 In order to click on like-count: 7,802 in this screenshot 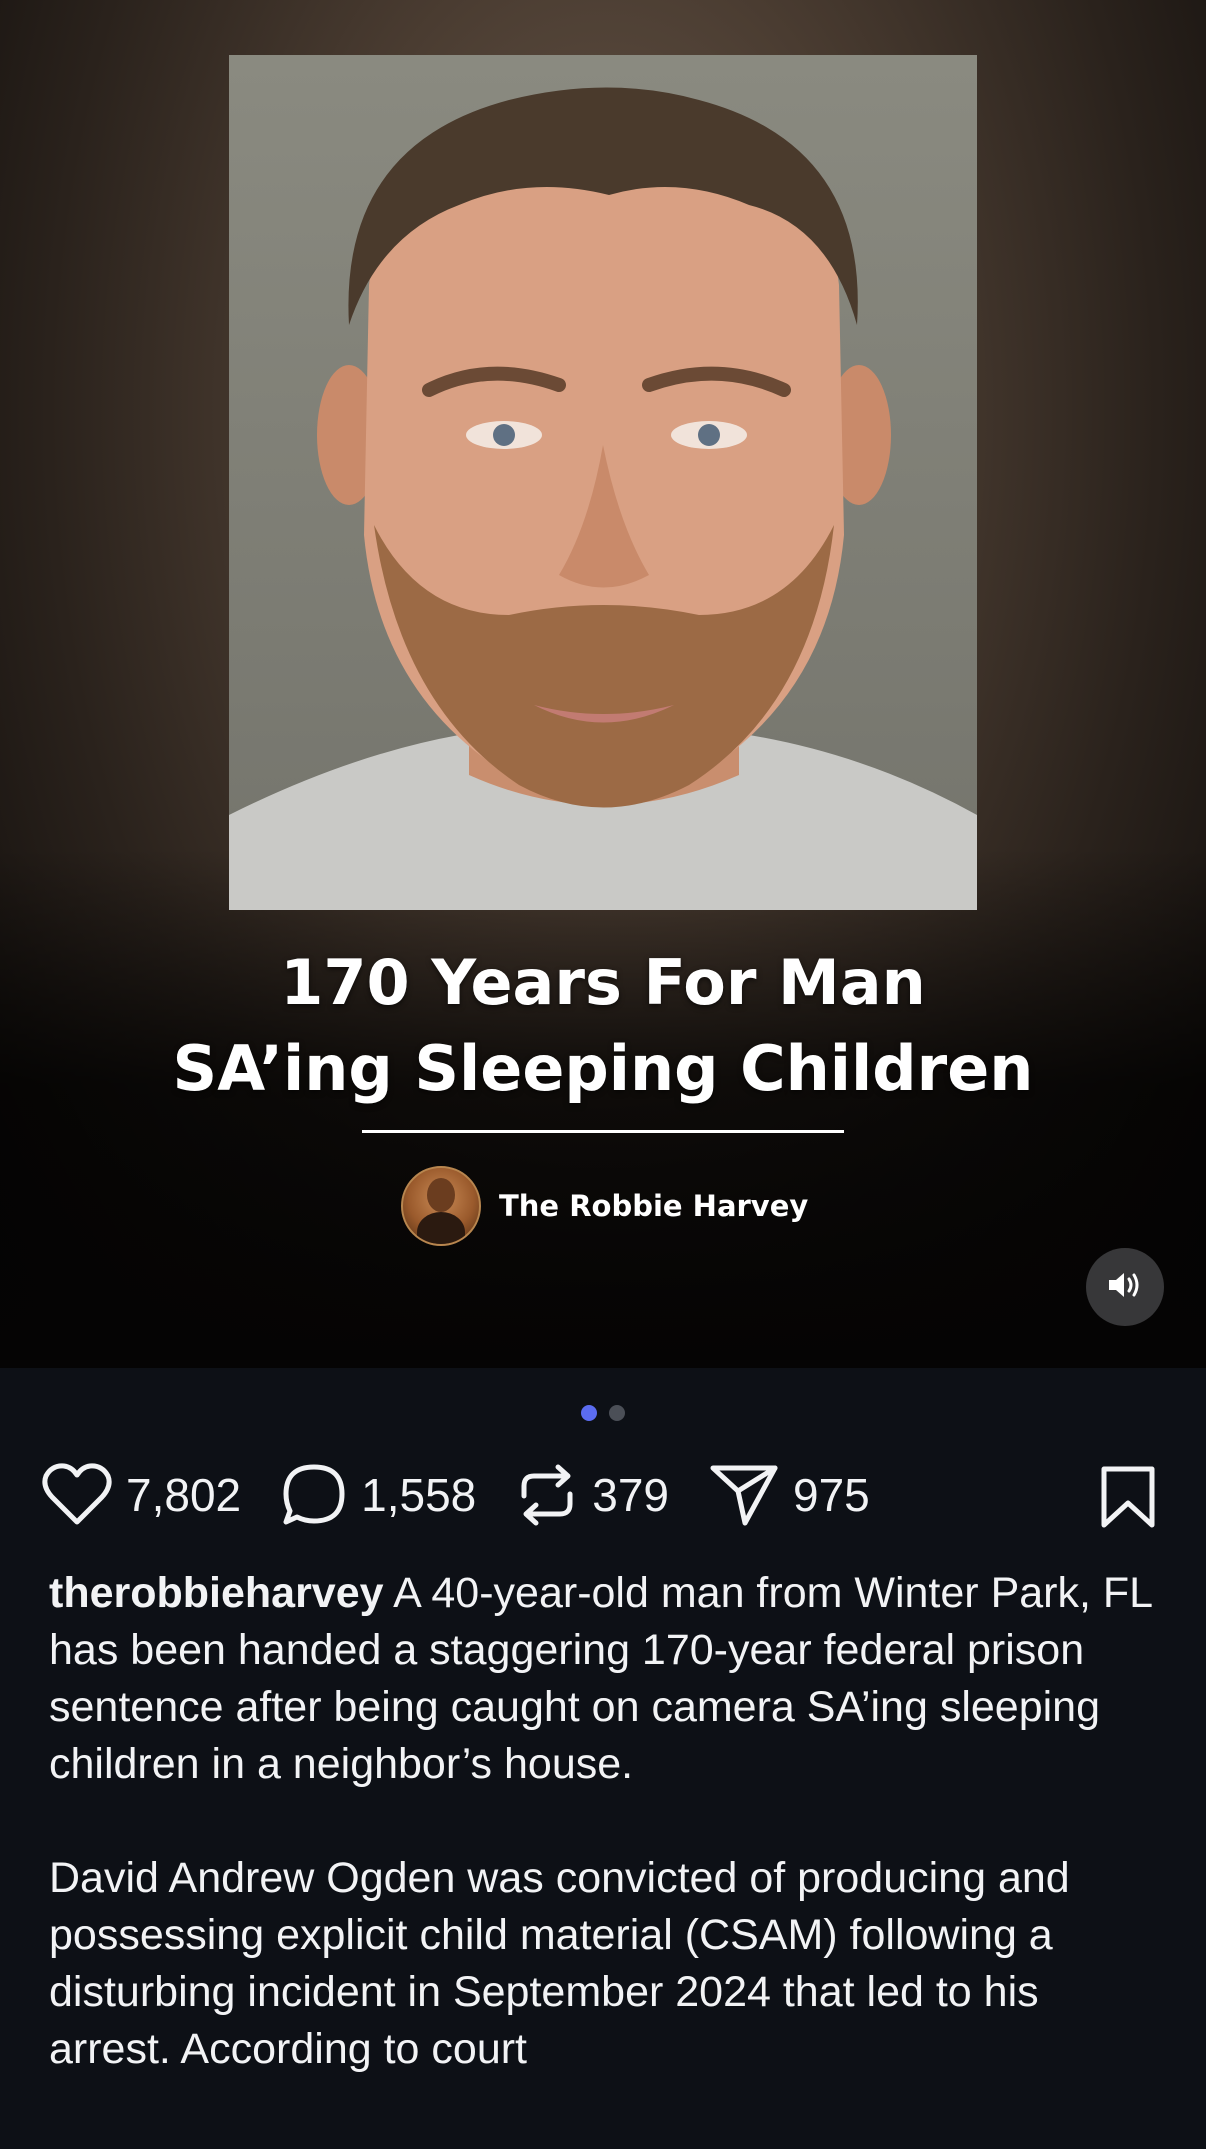, I will do `click(184, 1495)`.